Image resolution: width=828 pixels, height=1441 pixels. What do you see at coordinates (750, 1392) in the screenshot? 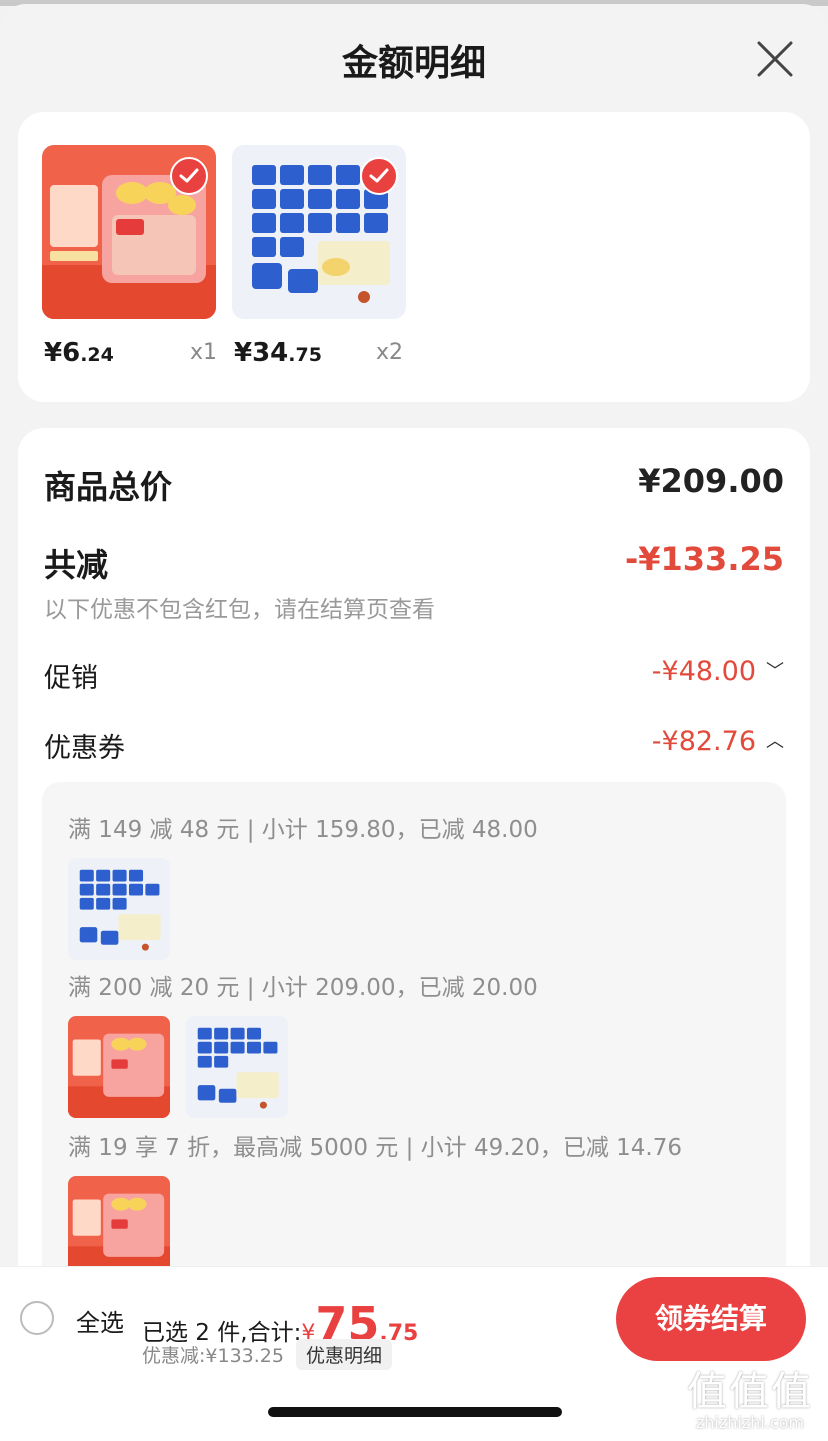
I see `watermark-logo: 值值值` at bounding box center [750, 1392].